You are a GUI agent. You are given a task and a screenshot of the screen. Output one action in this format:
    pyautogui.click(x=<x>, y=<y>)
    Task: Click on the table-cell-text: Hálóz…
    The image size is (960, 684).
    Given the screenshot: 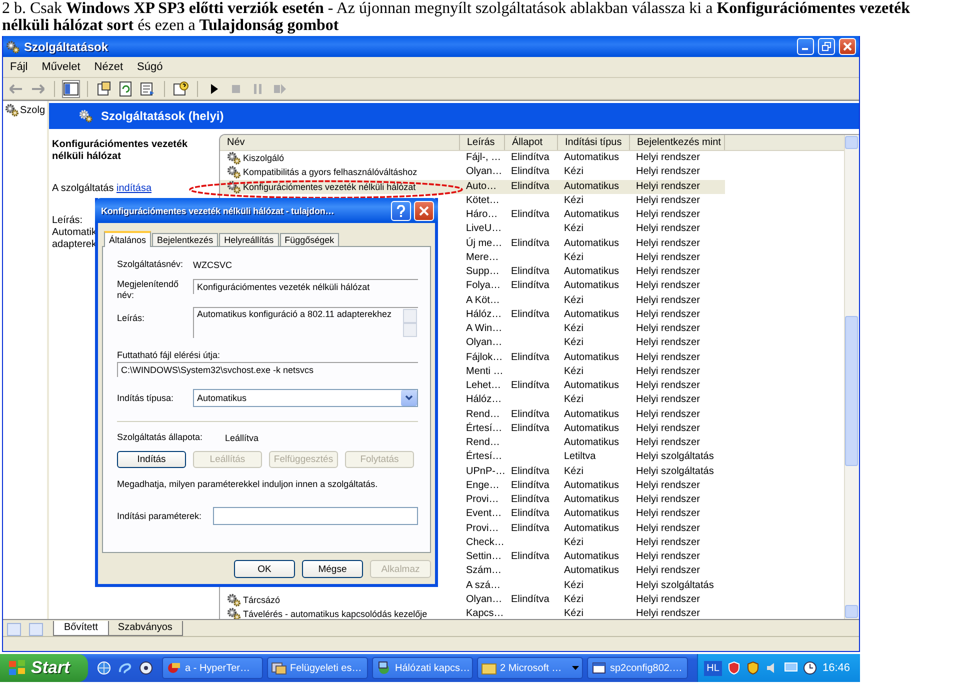 What is the action you would take?
    pyautogui.click(x=484, y=400)
    